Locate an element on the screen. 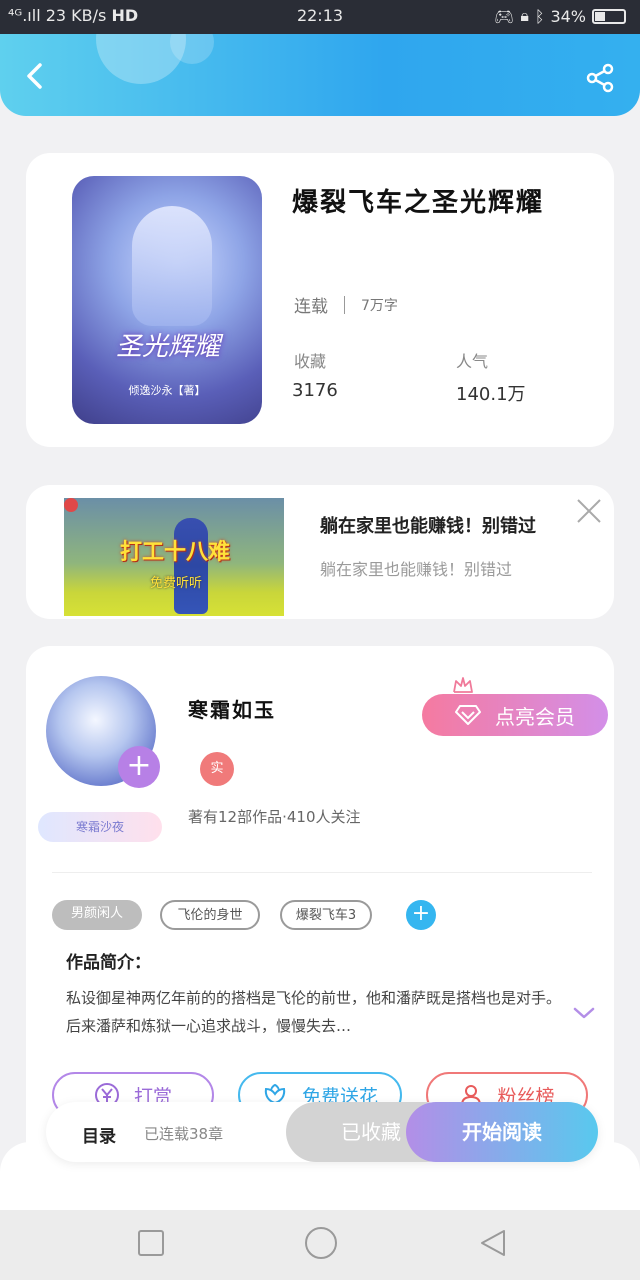 The height and width of the screenshot is (1280, 640). follow-plus-icon: + is located at coordinates (139, 767).